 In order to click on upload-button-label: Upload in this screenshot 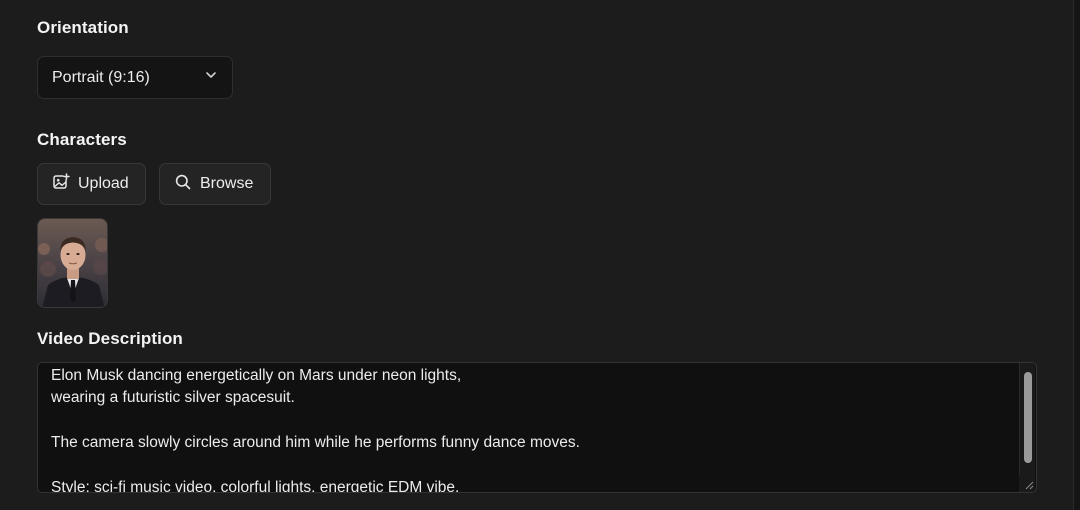, I will do `click(103, 183)`.